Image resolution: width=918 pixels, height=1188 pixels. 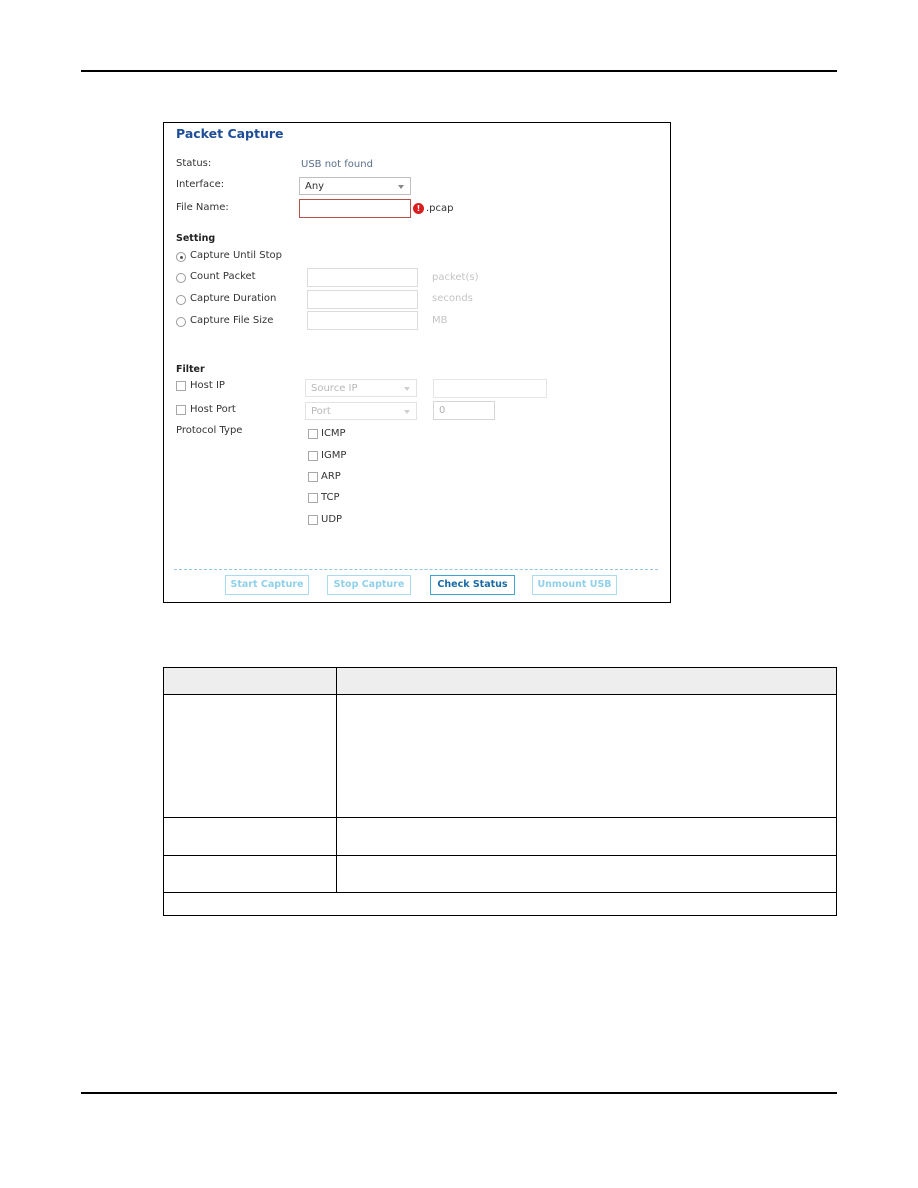 What do you see at coordinates (440, 208) in the screenshot?
I see `file-extension: .pcap` at bounding box center [440, 208].